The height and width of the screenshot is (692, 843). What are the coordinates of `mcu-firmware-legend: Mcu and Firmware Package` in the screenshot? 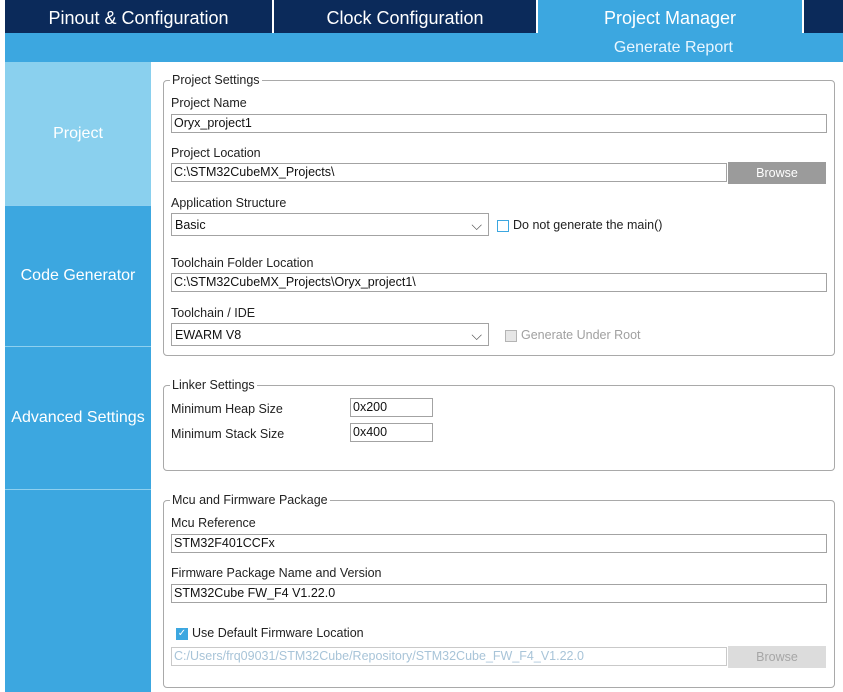 It's located at (250, 500).